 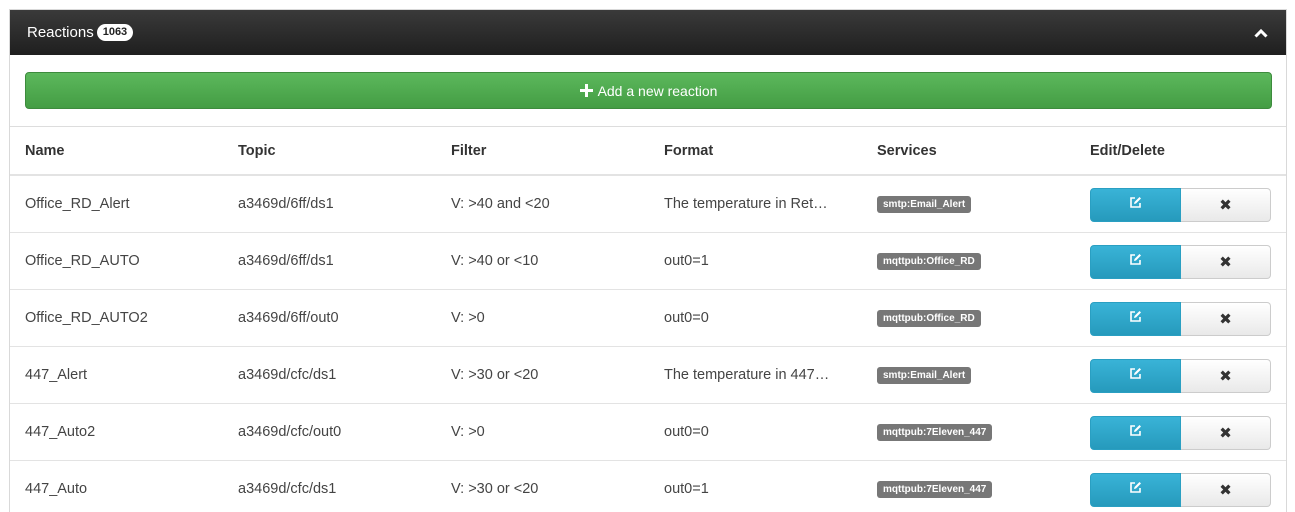 I want to click on panel-title: Reactions 1063, so click(x=80, y=32).